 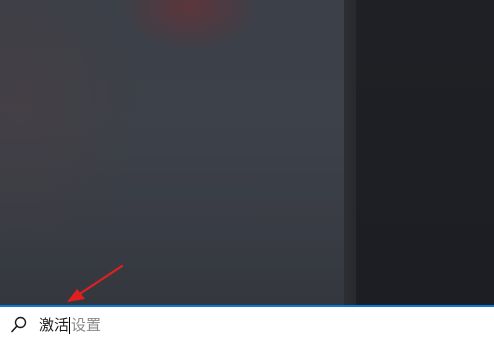 I want to click on red-arrow-annotation, so click(x=95, y=283).